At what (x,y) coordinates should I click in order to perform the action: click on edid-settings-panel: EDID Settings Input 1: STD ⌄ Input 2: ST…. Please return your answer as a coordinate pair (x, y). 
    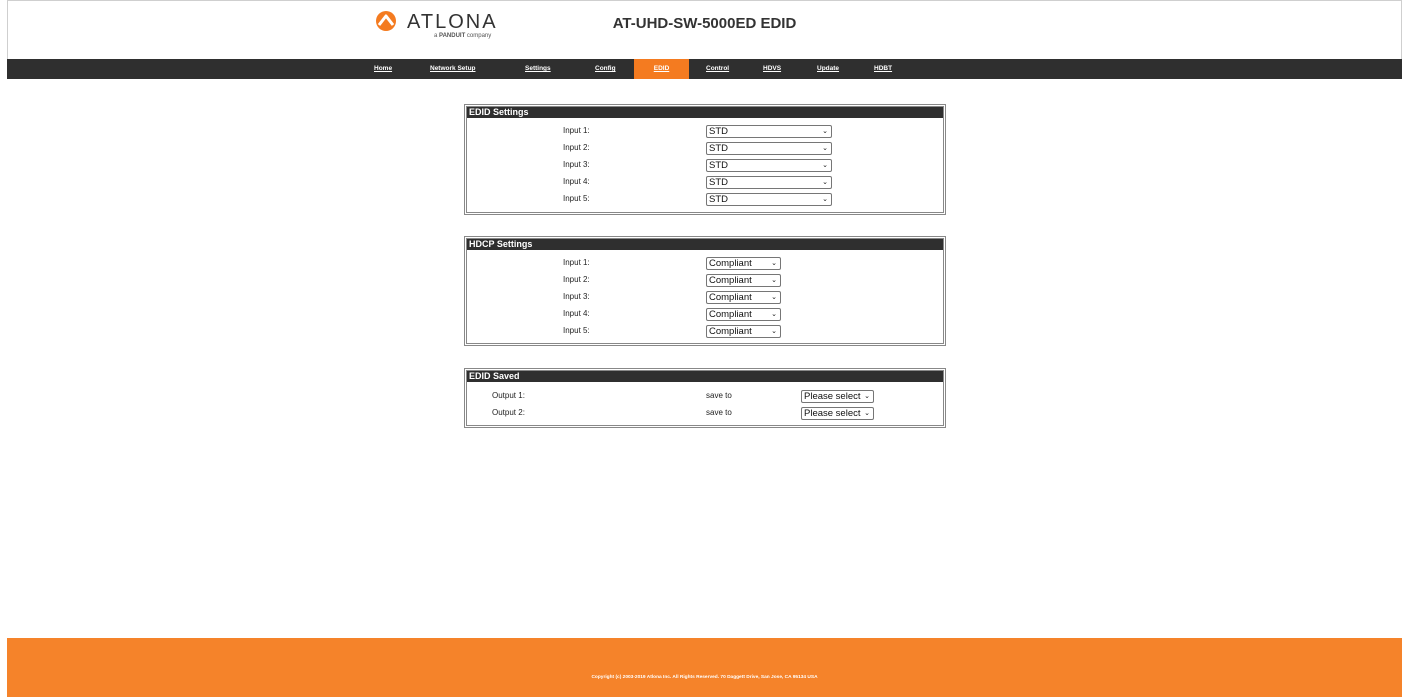
    Looking at the image, I should click on (705, 159).